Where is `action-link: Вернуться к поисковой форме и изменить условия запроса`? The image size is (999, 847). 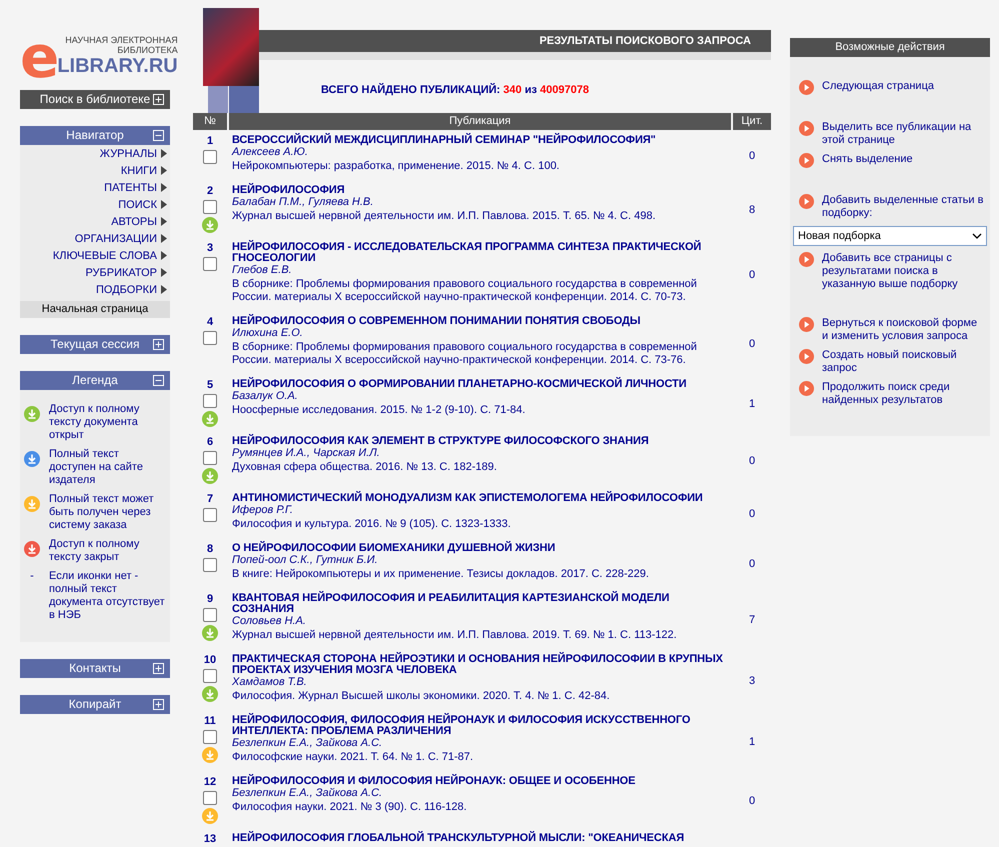 action-link: Вернуться к поисковой форме и изменить условия запроса is located at coordinates (890, 330).